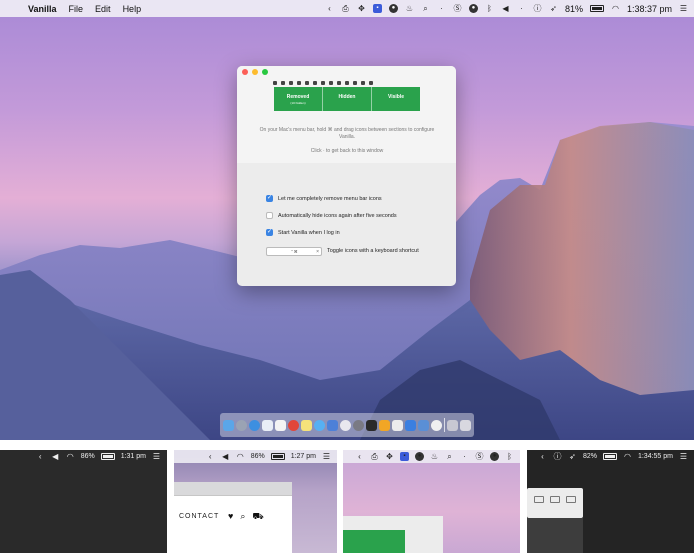 This screenshot has width=694, height=553. Describe the element at coordinates (298, 99) in the screenshot. I see `section-removed: Removed (10 hidden)` at that location.